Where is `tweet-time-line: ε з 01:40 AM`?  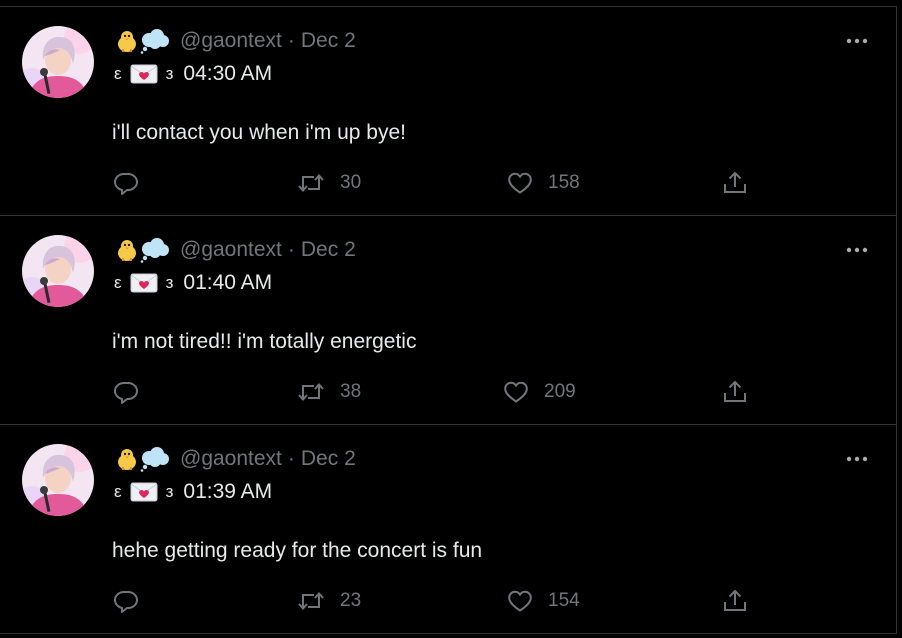 tweet-time-line: ε з 01:40 AM is located at coordinates (193, 283).